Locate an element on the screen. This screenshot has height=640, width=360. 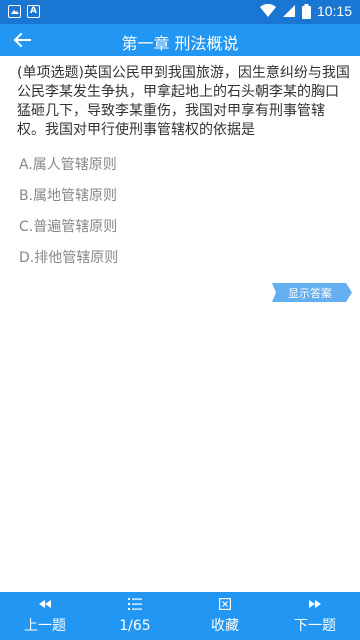
double-left-arrow-icon is located at coordinates (45, 604).